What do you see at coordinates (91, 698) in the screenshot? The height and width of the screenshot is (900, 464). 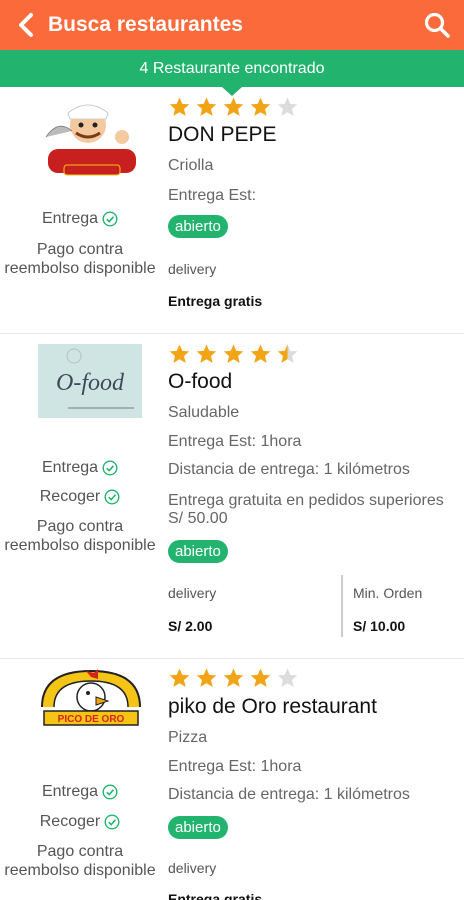 I see `pico-de-oro-logo: PICO DE ORO` at bounding box center [91, 698].